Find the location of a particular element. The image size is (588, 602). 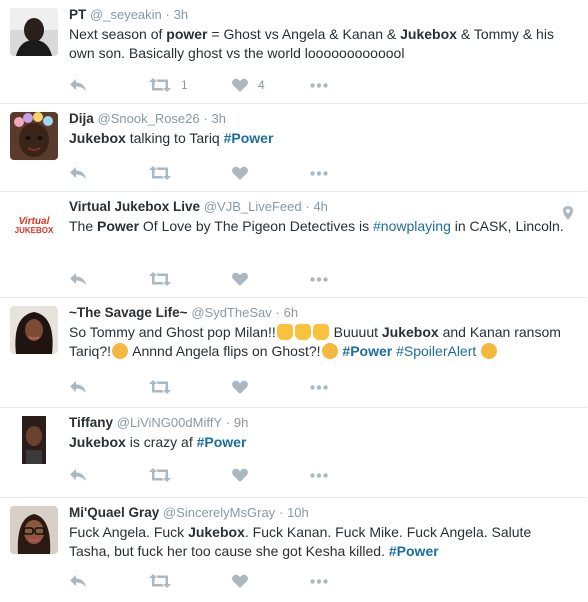

handle: @SydTheSav is located at coordinates (231, 312).